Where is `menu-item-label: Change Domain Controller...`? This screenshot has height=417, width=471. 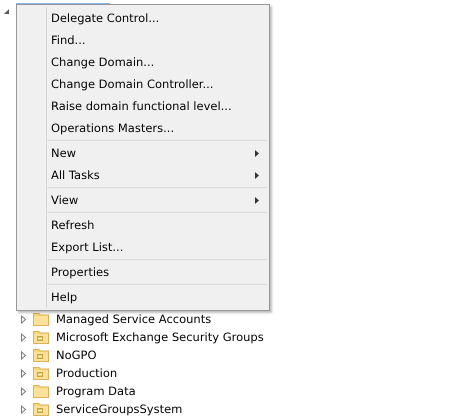
menu-item-label: Change Domain Controller... is located at coordinates (132, 84).